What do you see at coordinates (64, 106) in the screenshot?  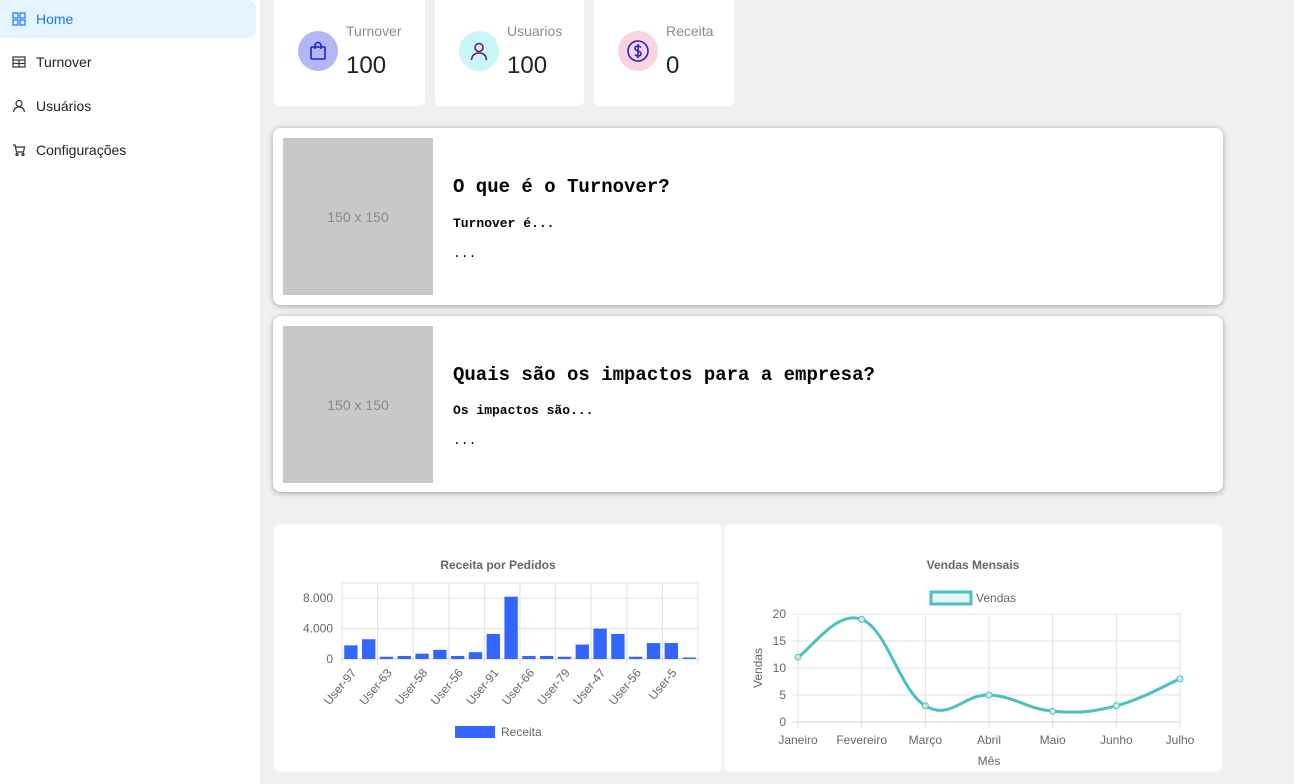 I see `sidebar-item-label: Usuários` at bounding box center [64, 106].